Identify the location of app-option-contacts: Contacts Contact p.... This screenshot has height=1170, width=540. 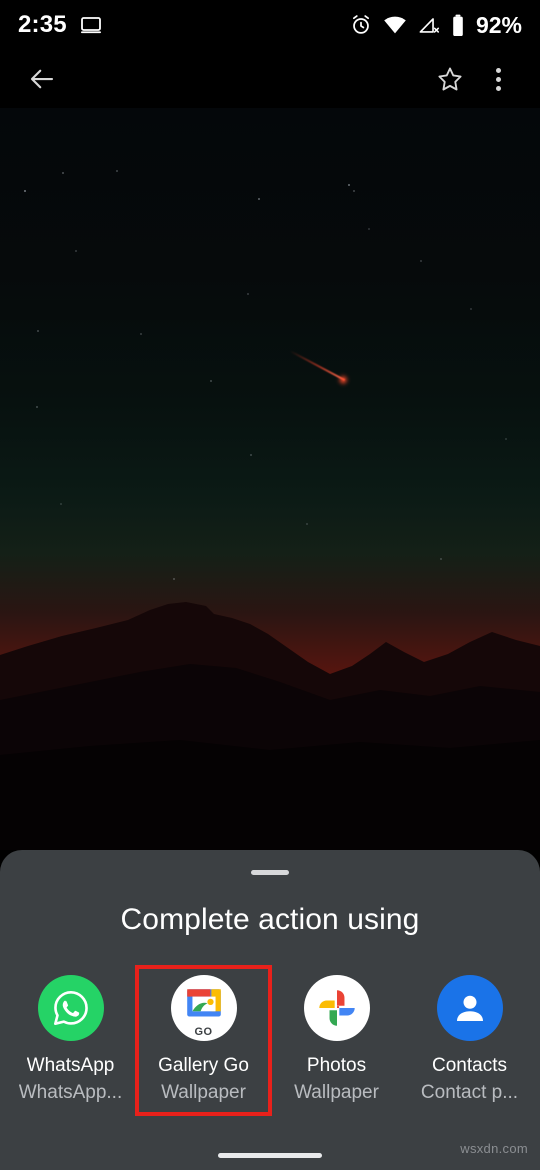
(469, 1040).